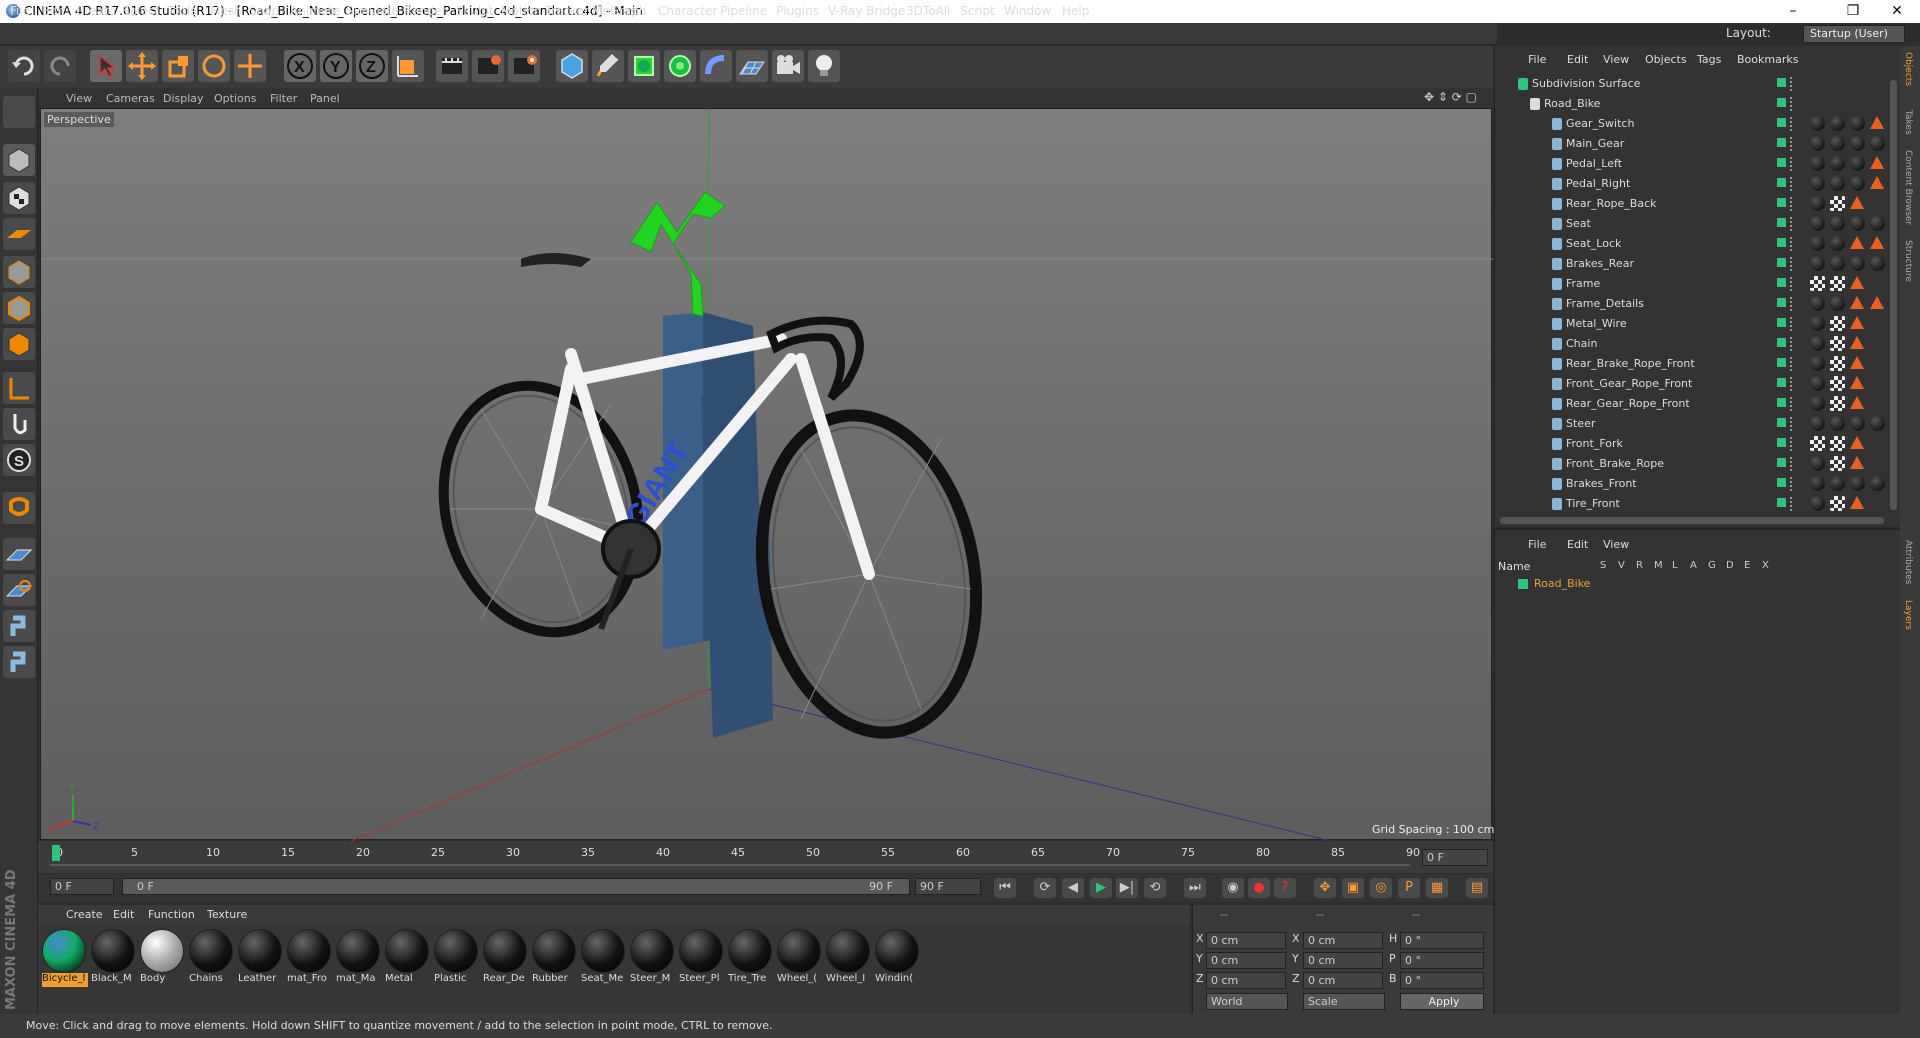  I want to click on start-frame-field: 0 F, so click(82, 886).